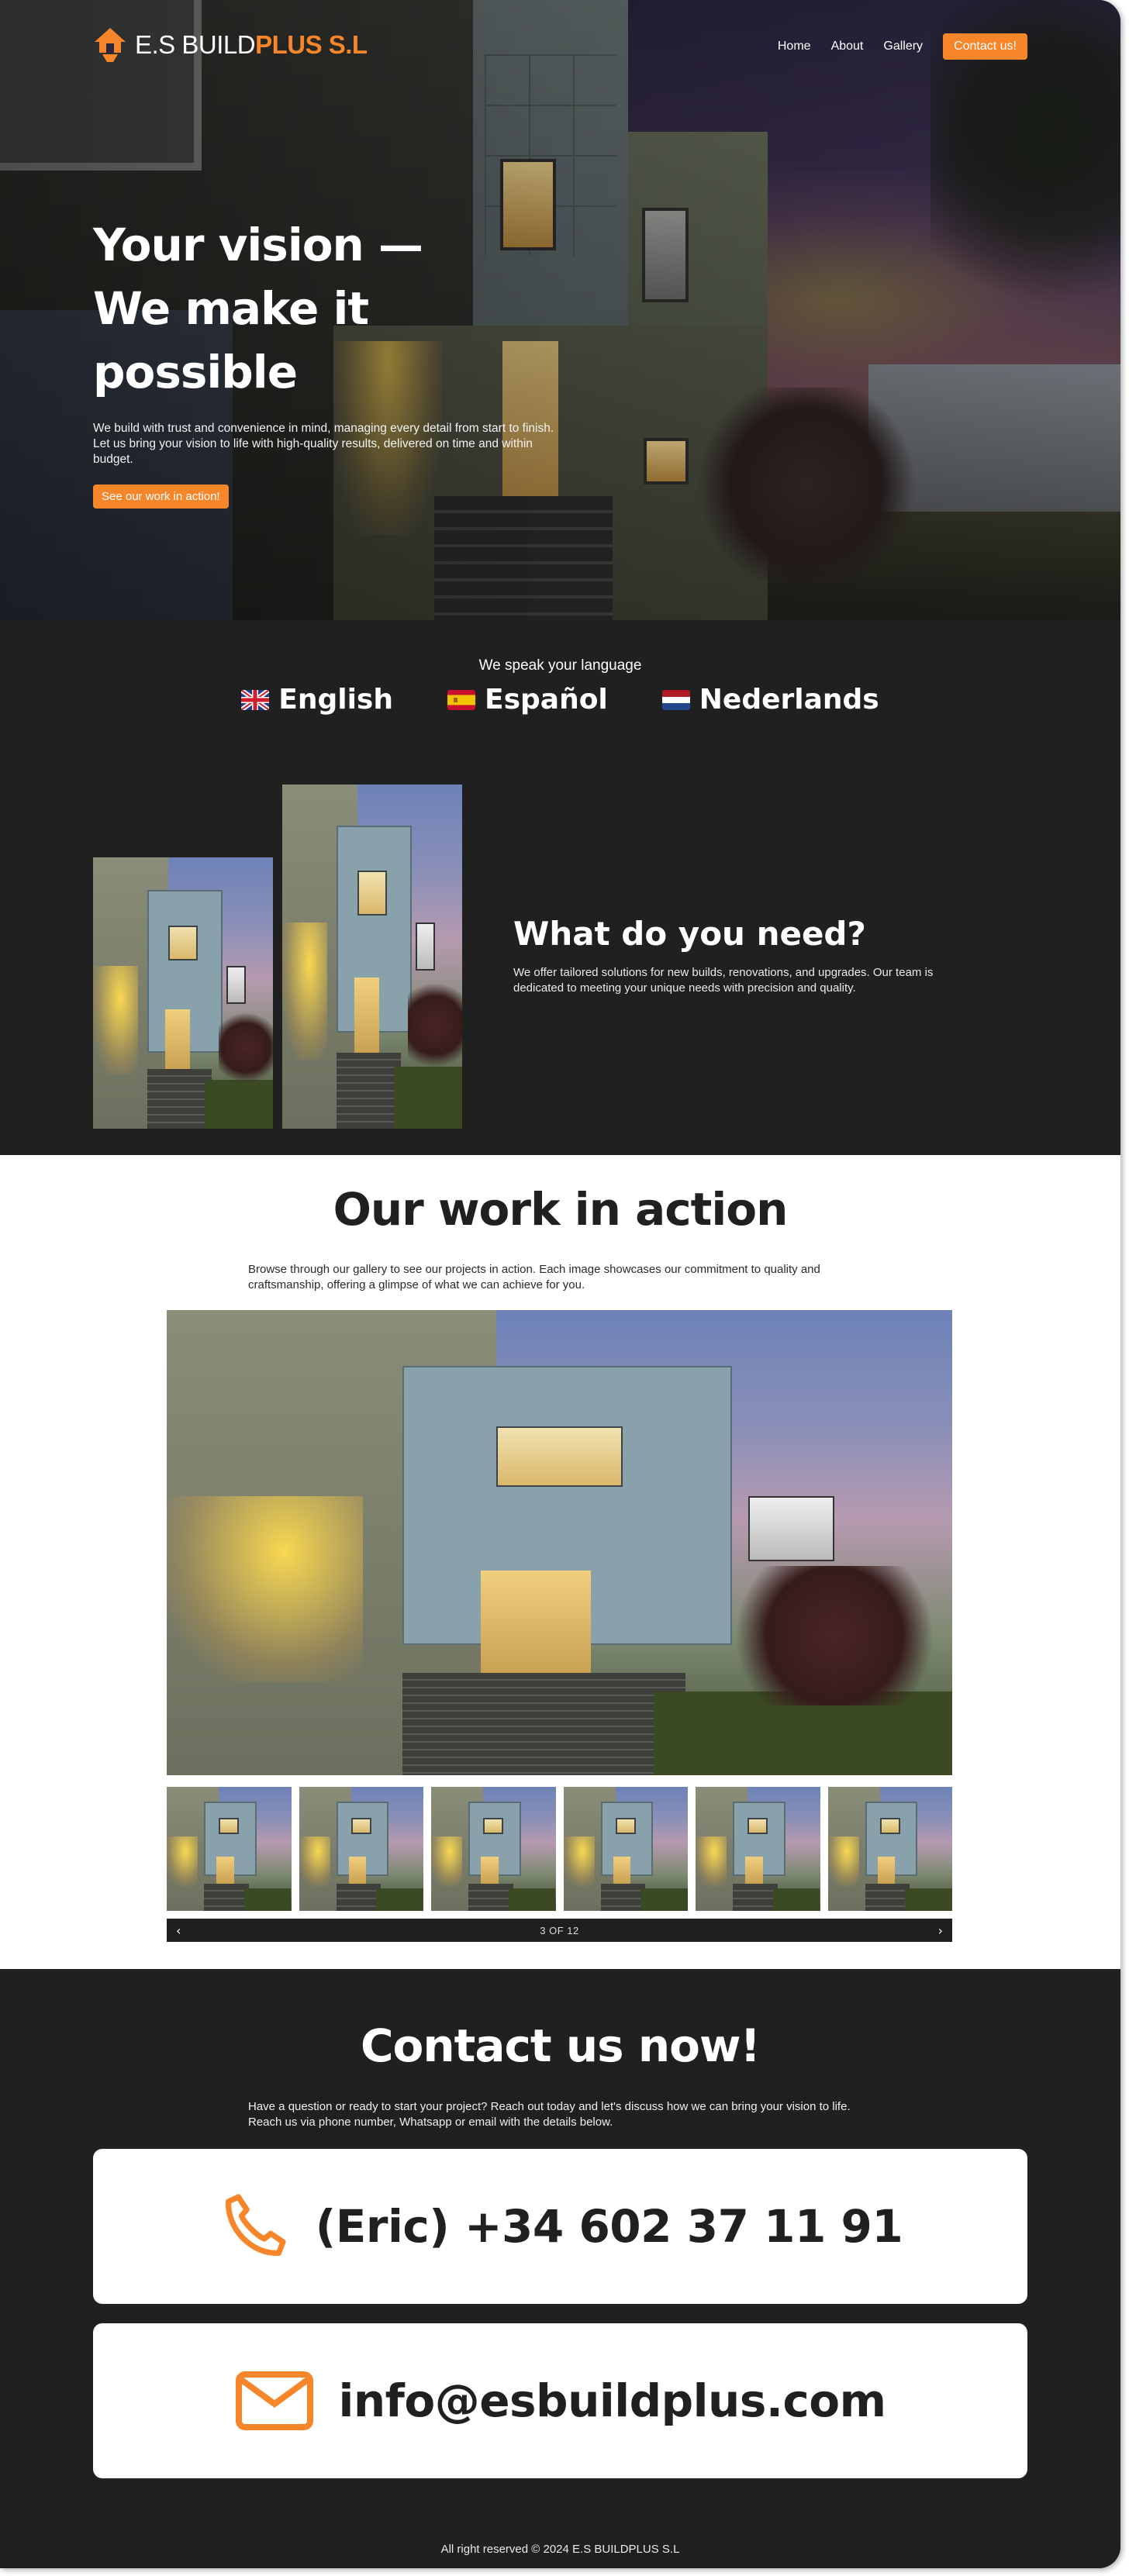 Image resolution: width=1129 pixels, height=2576 pixels. I want to click on see-work-button: See our work in action!, so click(161, 497).